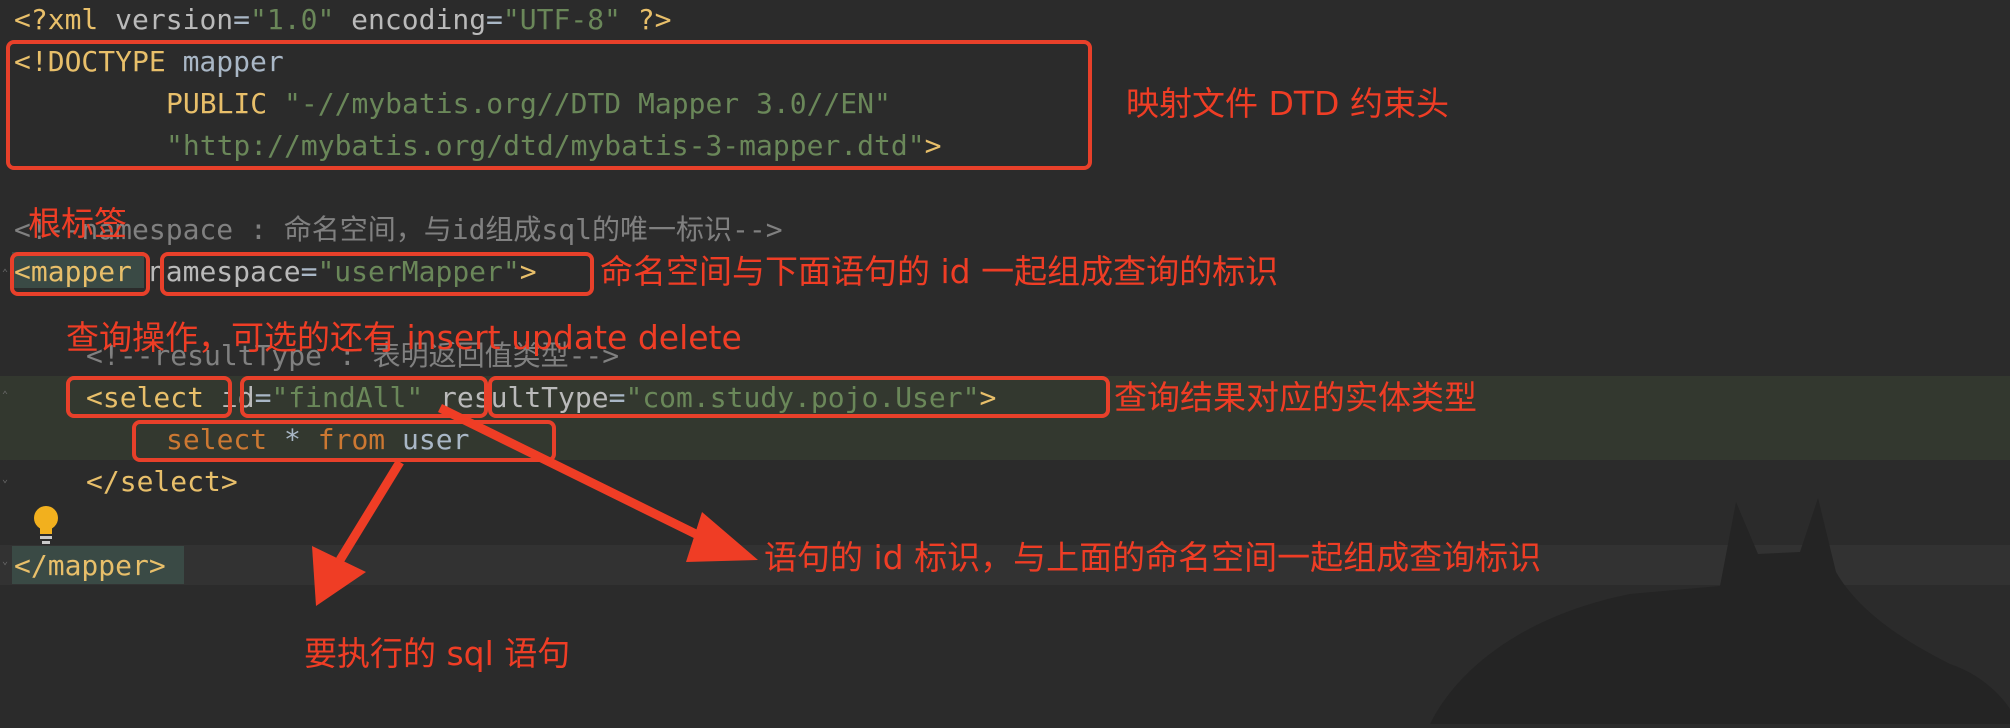 The height and width of the screenshot is (728, 2010). What do you see at coordinates (370, 511) in the screenshot?
I see `arrow-to-sql-label` at bounding box center [370, 511].